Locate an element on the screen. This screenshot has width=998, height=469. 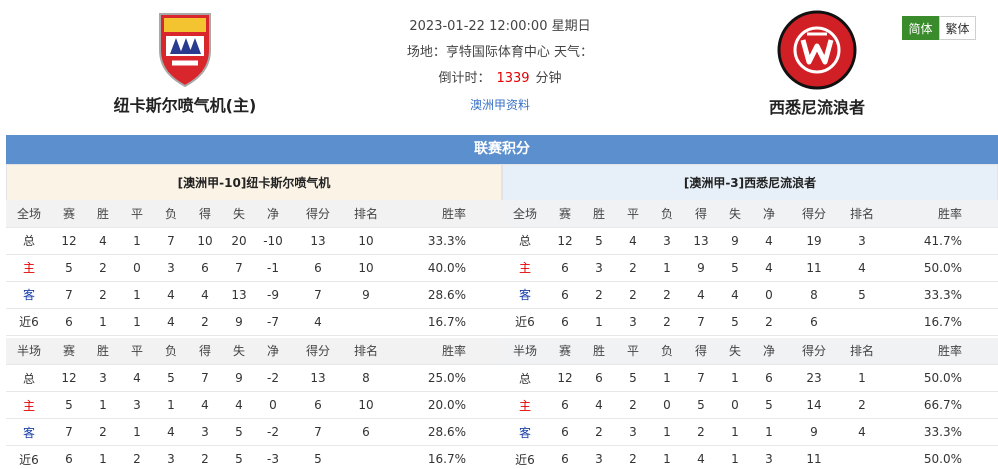
simplified-chinese-button: 简体 is located at coordinates (920, 28).